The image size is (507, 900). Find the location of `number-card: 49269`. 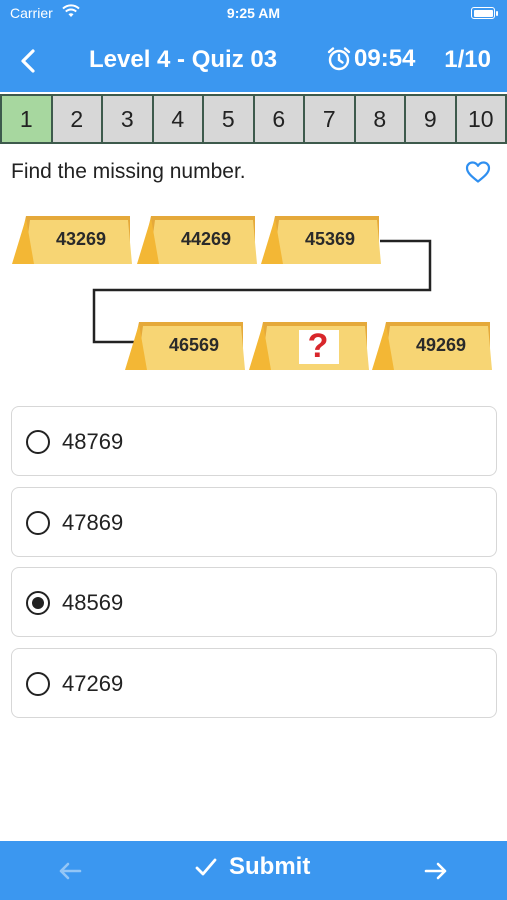

number-card: 49269 is located at coordinates (432, 345).